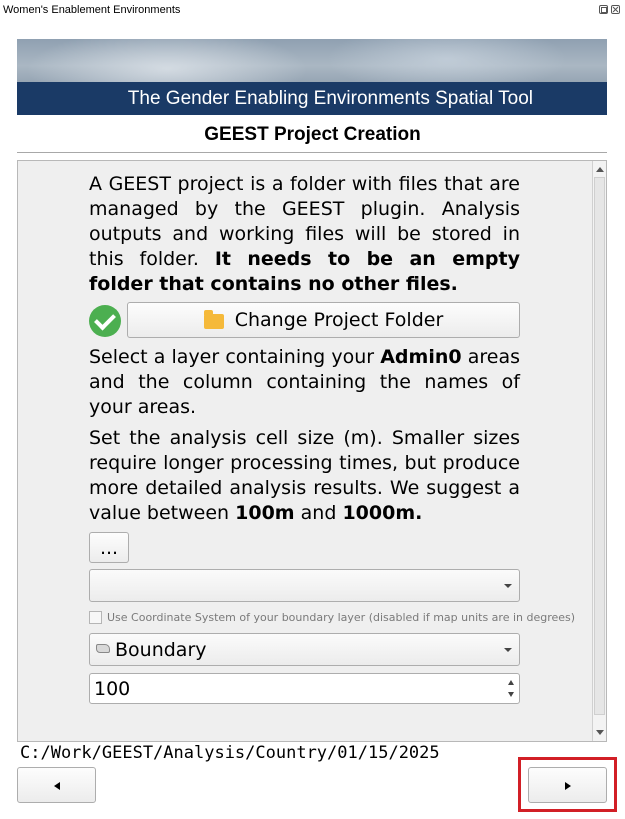  I want to click on close-window-icon, so click(615, 9).